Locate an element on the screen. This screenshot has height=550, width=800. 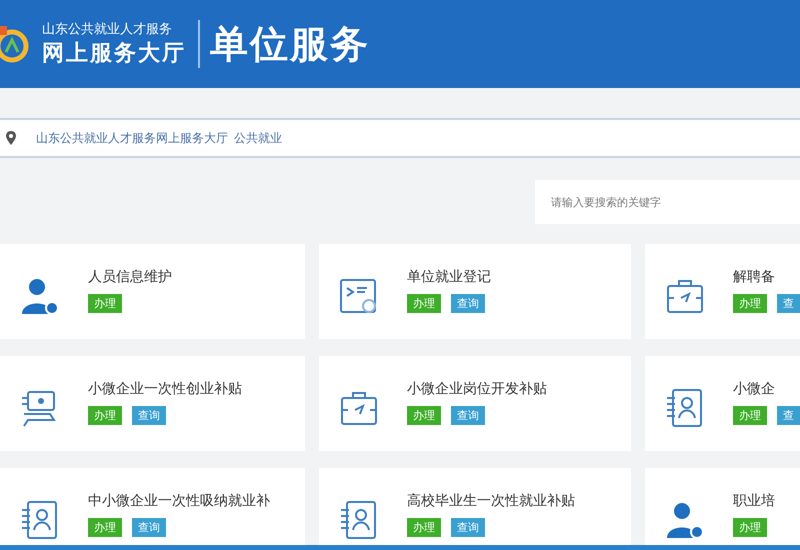
section-title: 单位服务 is located at coordinates (290, 44).